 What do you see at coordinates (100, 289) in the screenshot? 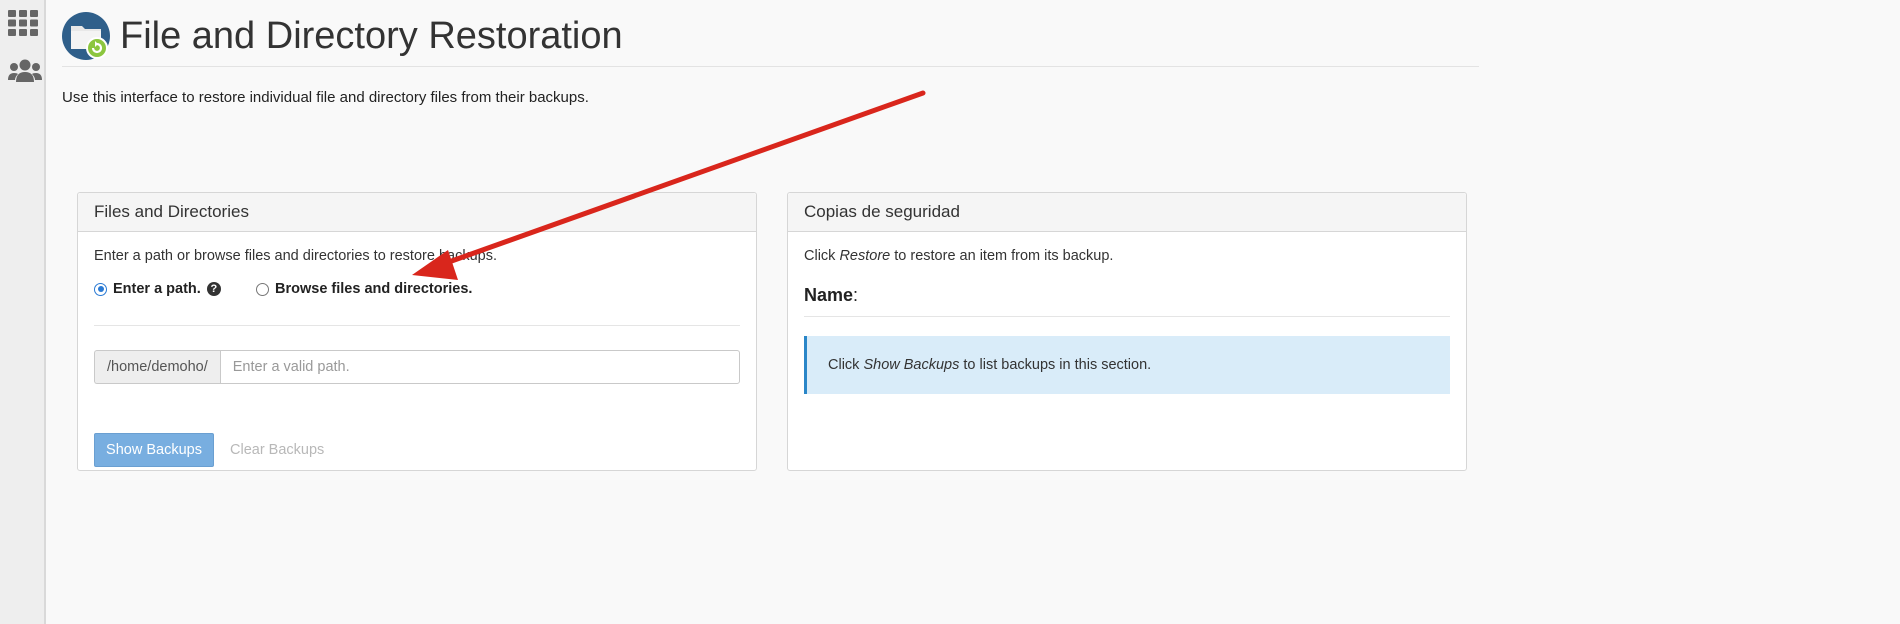
I see `radio-enter-path` at bounding box center [100, 289].